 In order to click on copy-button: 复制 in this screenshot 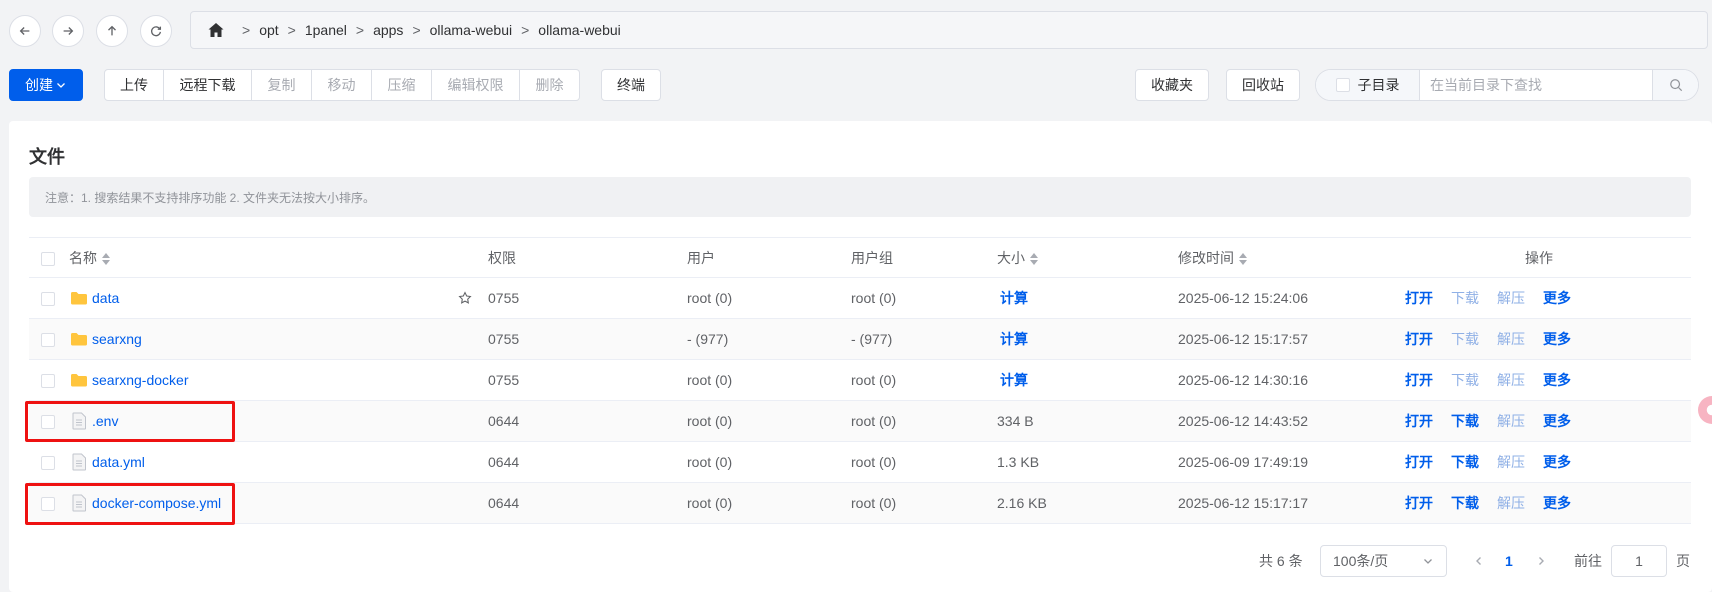, I will do `click(282, 85)`.